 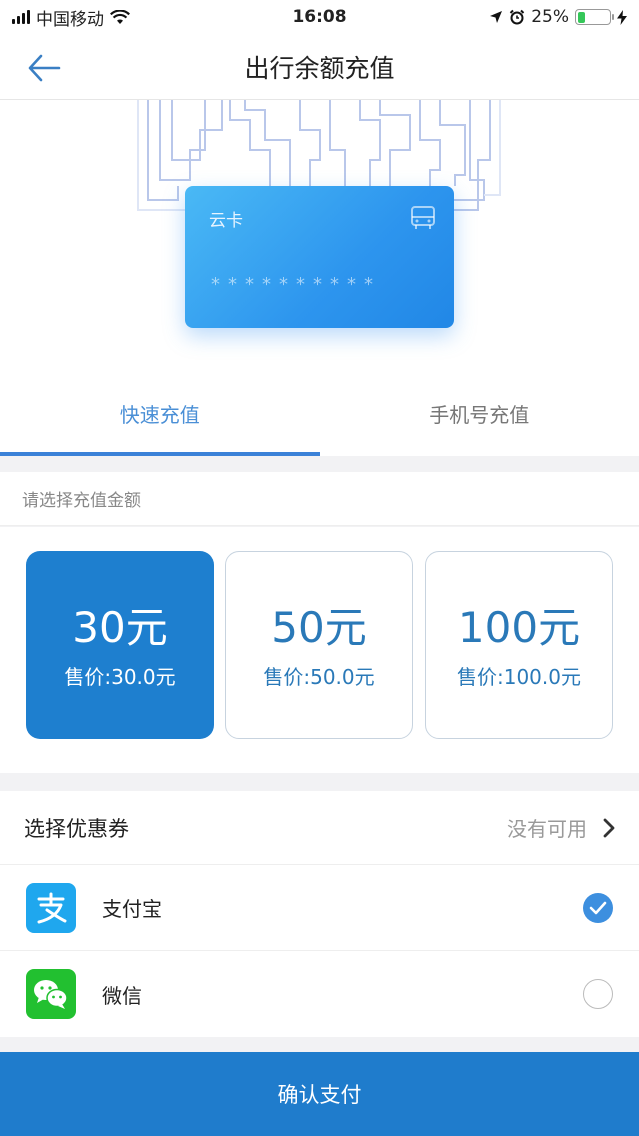 I want to click on amount-value: 30元, so click(x=120, y=627).